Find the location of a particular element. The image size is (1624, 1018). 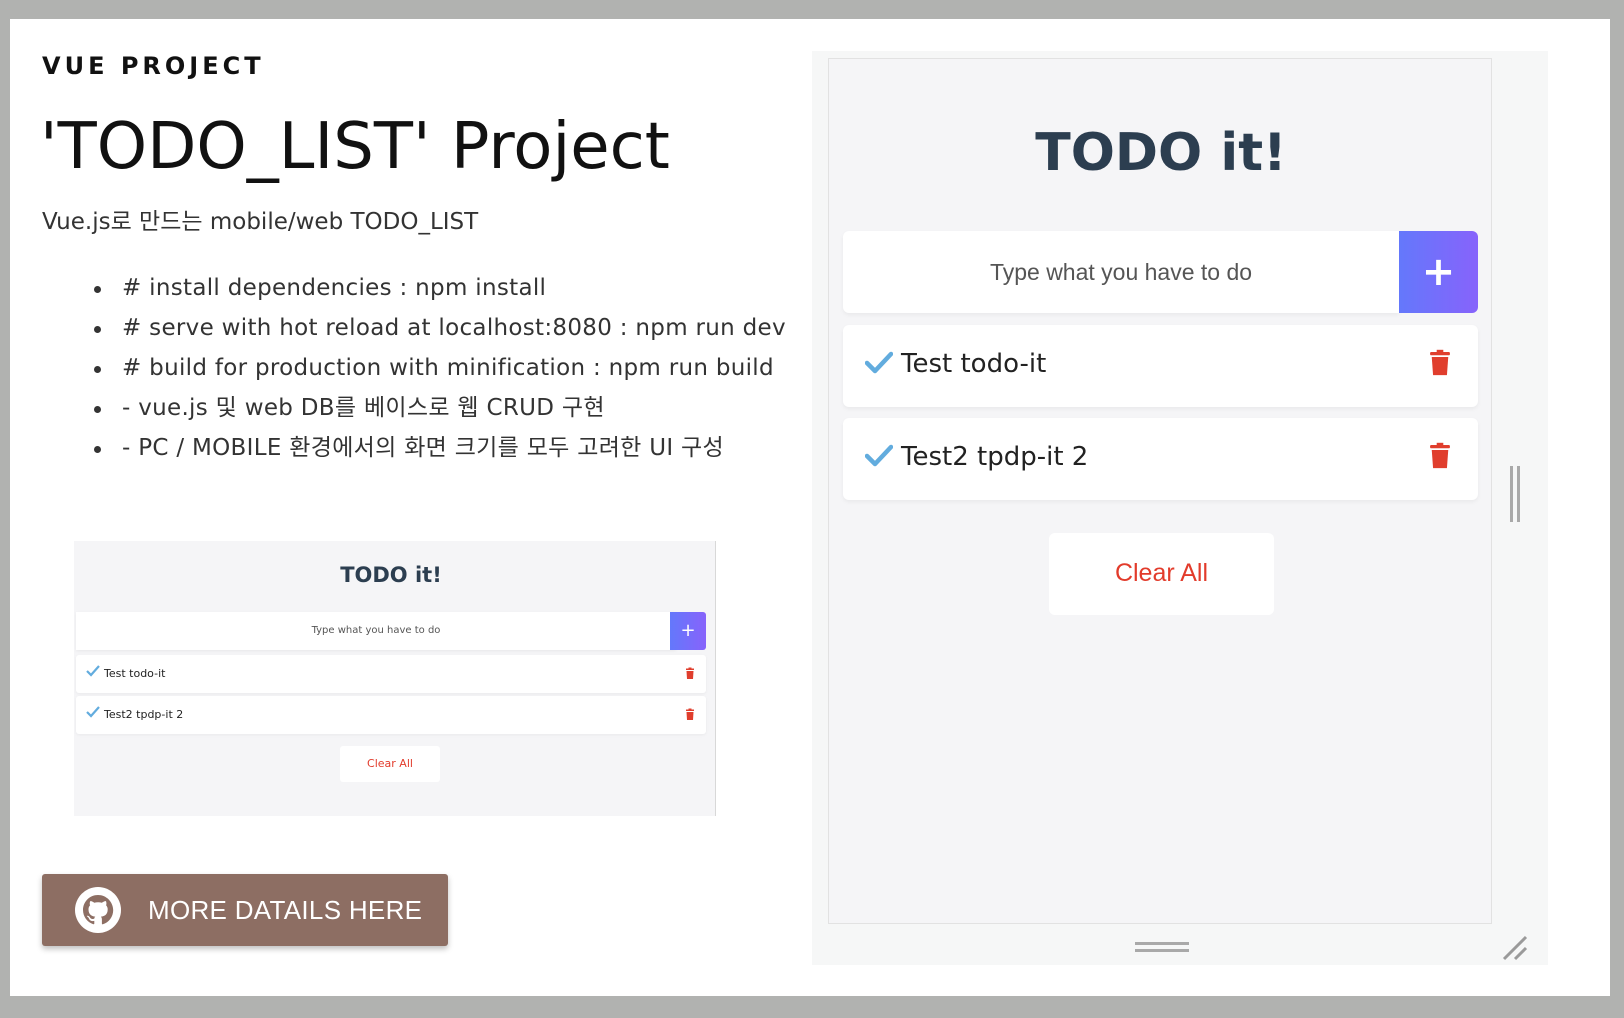

thumbnail-todo-text: Test2 tpdp-it 2 is located at coordinates (144, 714).